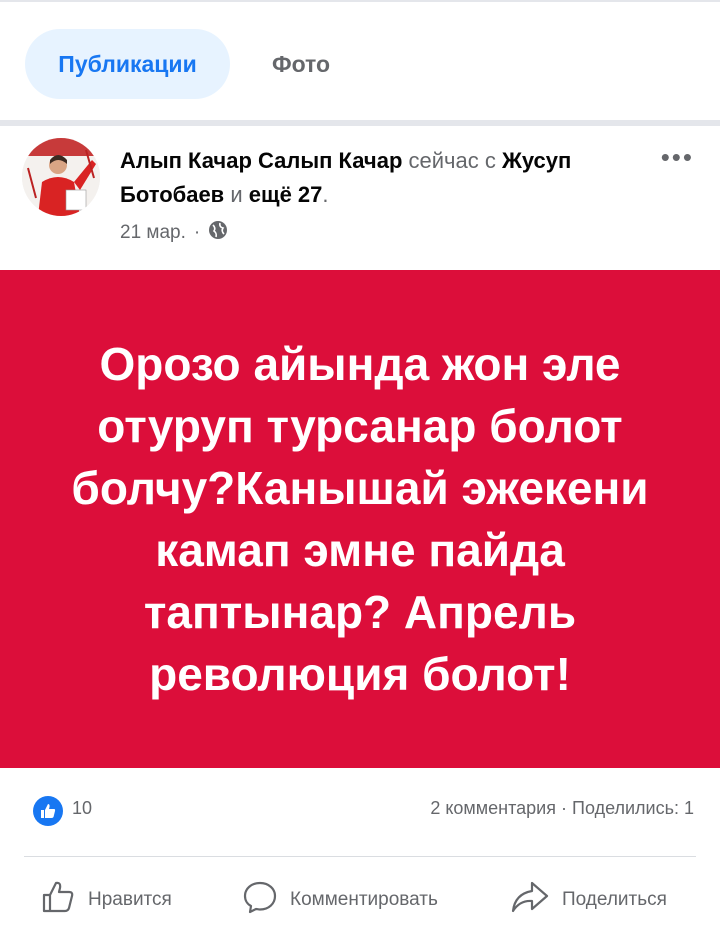  I want to click on comment-label: Комментировать, so click(364, 899).